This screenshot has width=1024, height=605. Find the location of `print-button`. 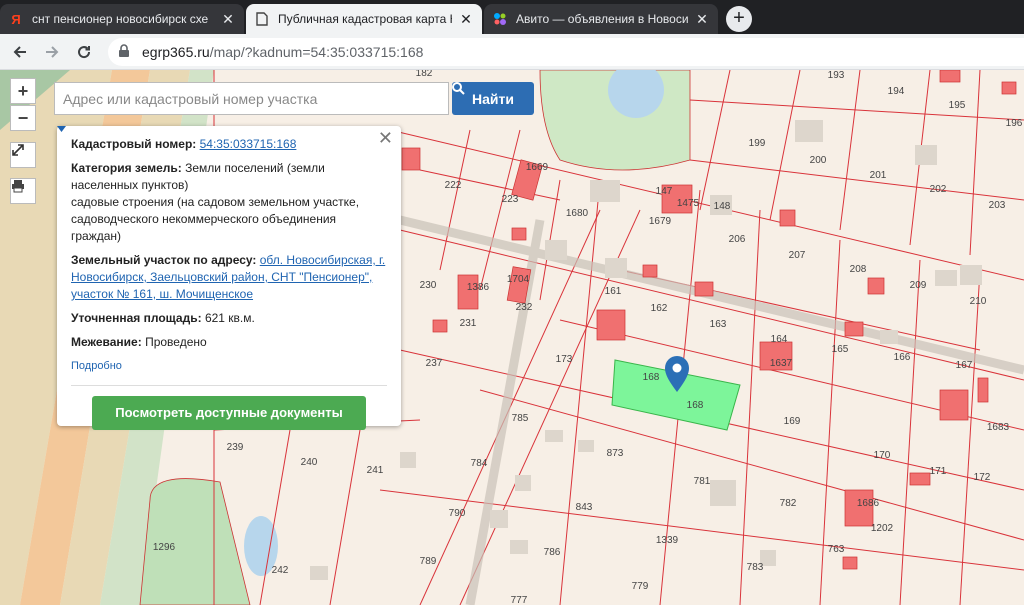

print-button is located at coordinates (23, 191).